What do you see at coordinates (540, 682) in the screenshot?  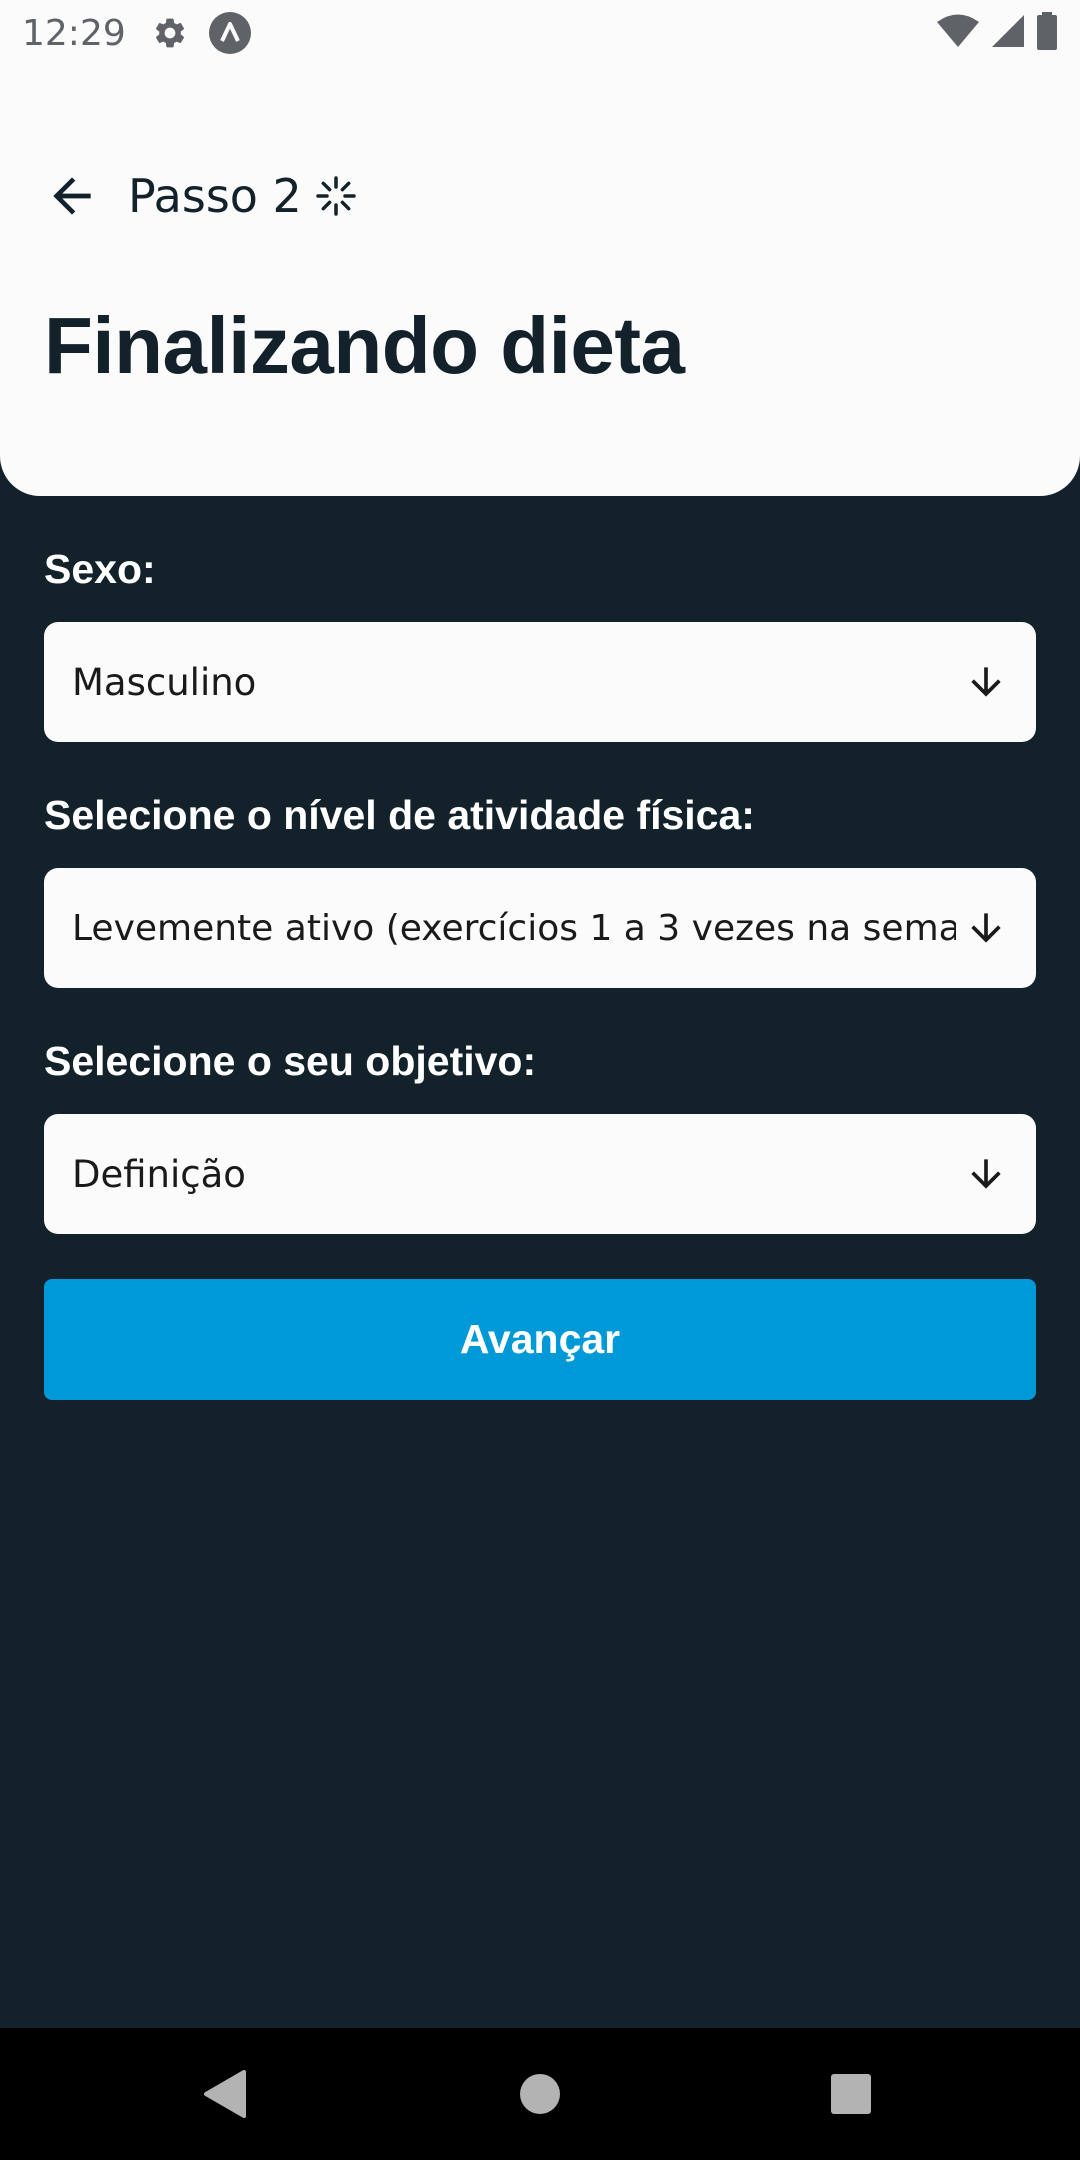 I see `sex-select: Masculino` at bounding box center [540, 682].